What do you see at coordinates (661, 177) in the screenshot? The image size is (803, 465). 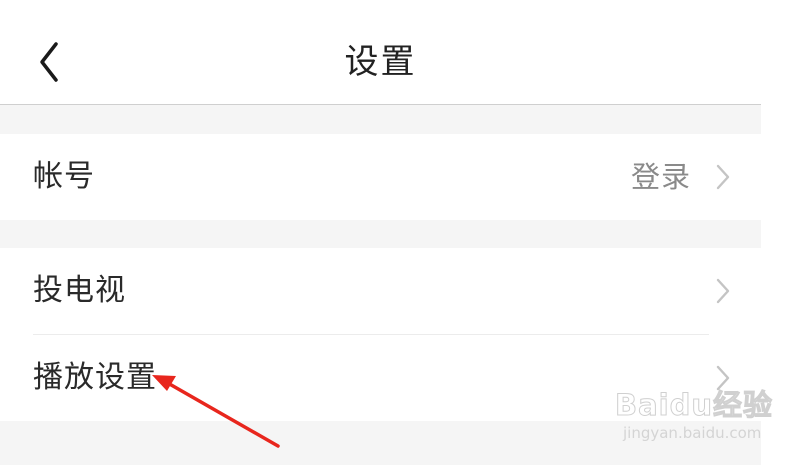 I see `login-link: 登录` at bounding box center [661, 177].